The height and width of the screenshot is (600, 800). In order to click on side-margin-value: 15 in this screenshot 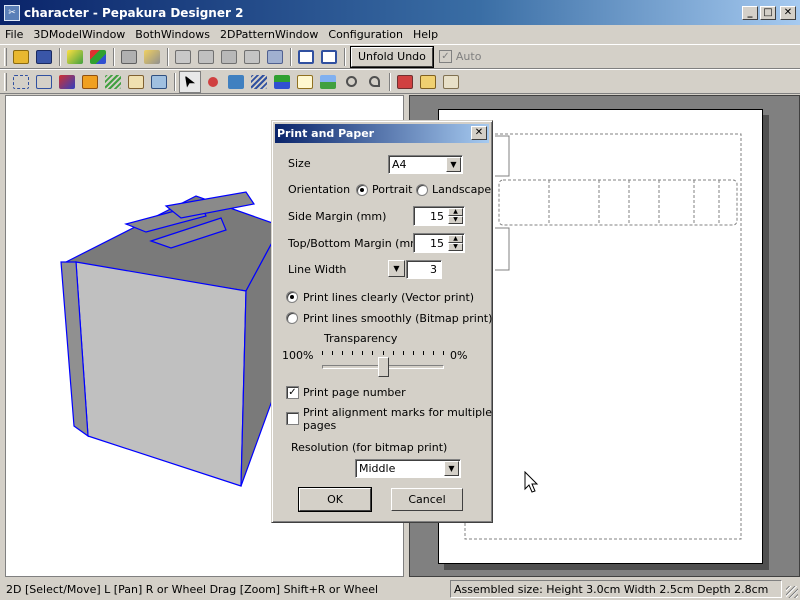, I will do `click(437, 216)`.